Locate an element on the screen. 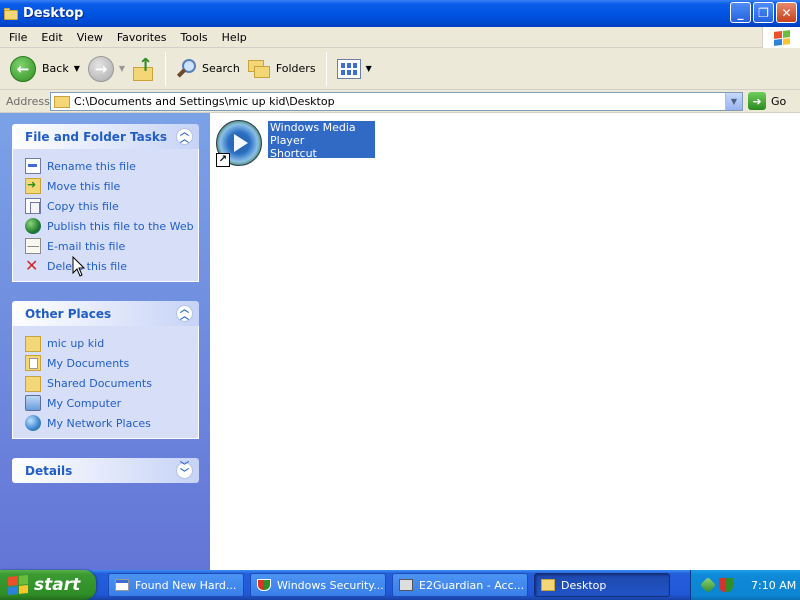  back-button: ← Back ▼ is located at coordinates (45, 69).